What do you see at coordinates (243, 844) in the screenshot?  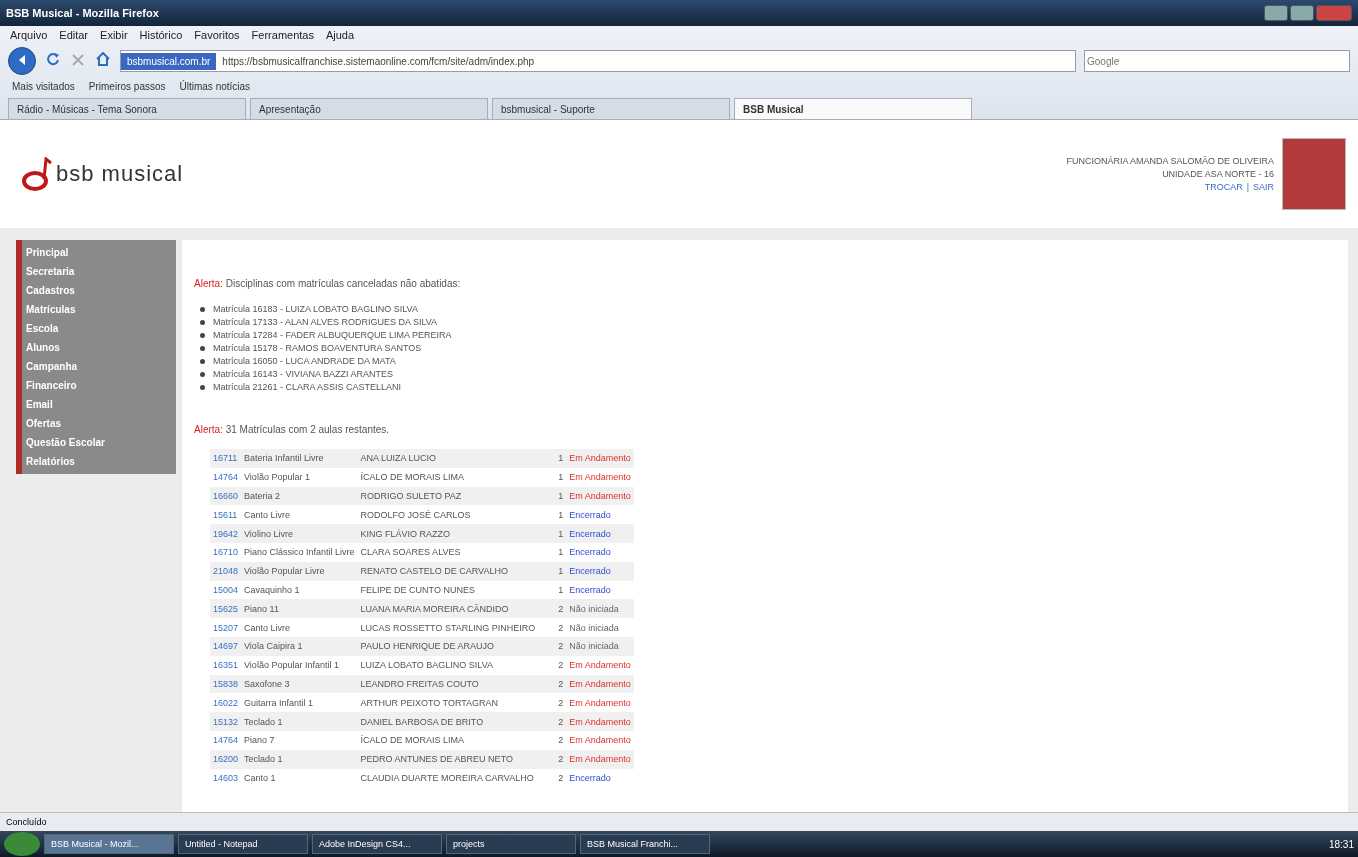 I see `taskbar-button: Untitled - Notepad` at bounding box center [243, 844].